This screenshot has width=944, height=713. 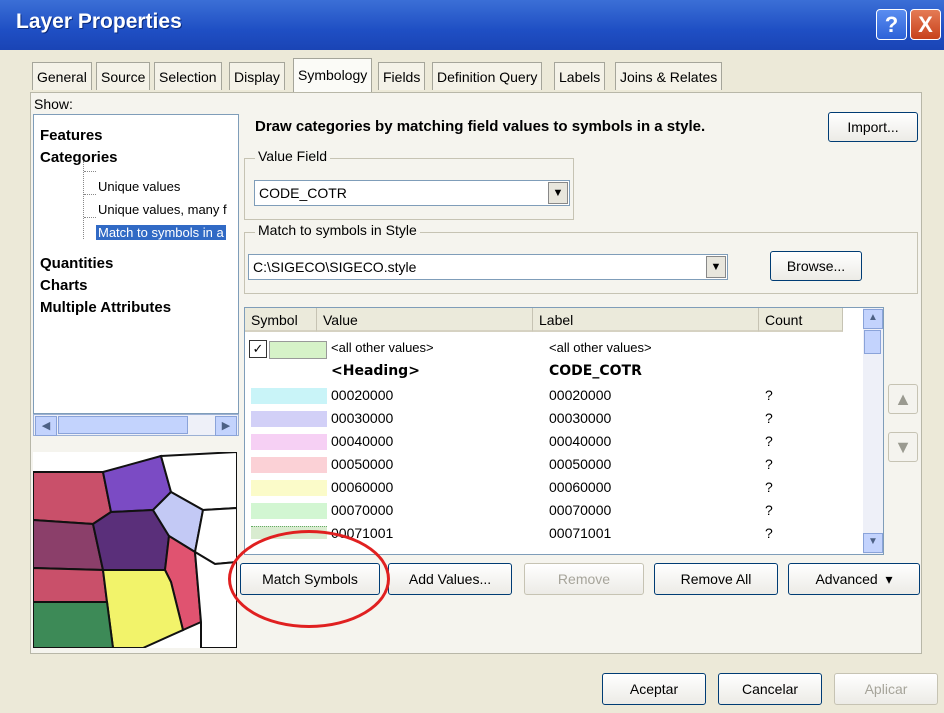 What do you see at coordinates (545, 419) in the screenshot?
I see `table-row: 00030000 00030000 ?` at bounding box center [545, 419].